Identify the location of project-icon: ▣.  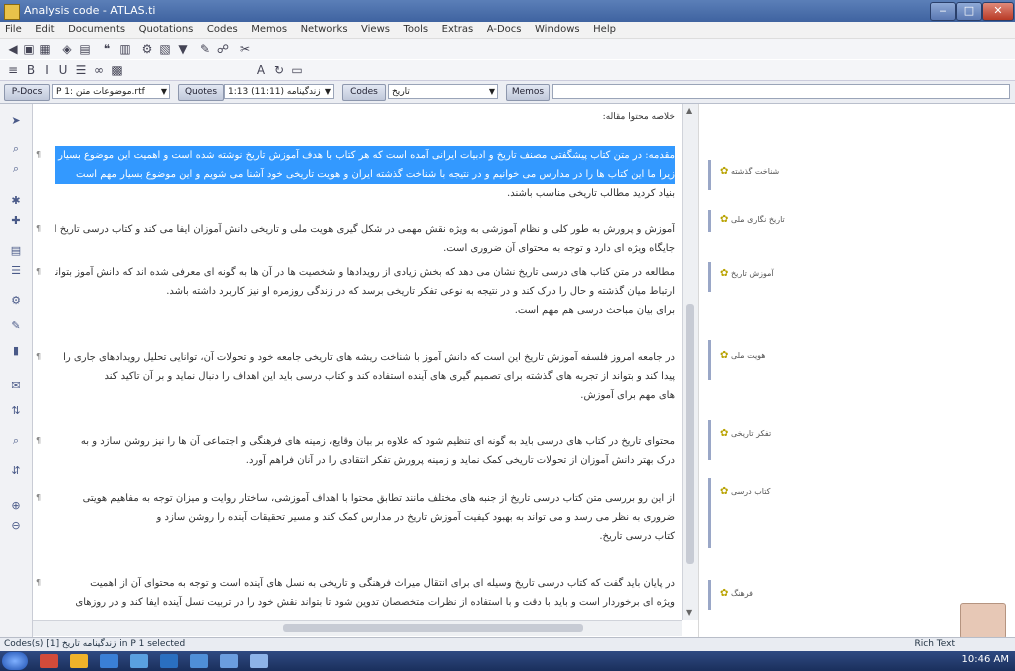
(29, 49).